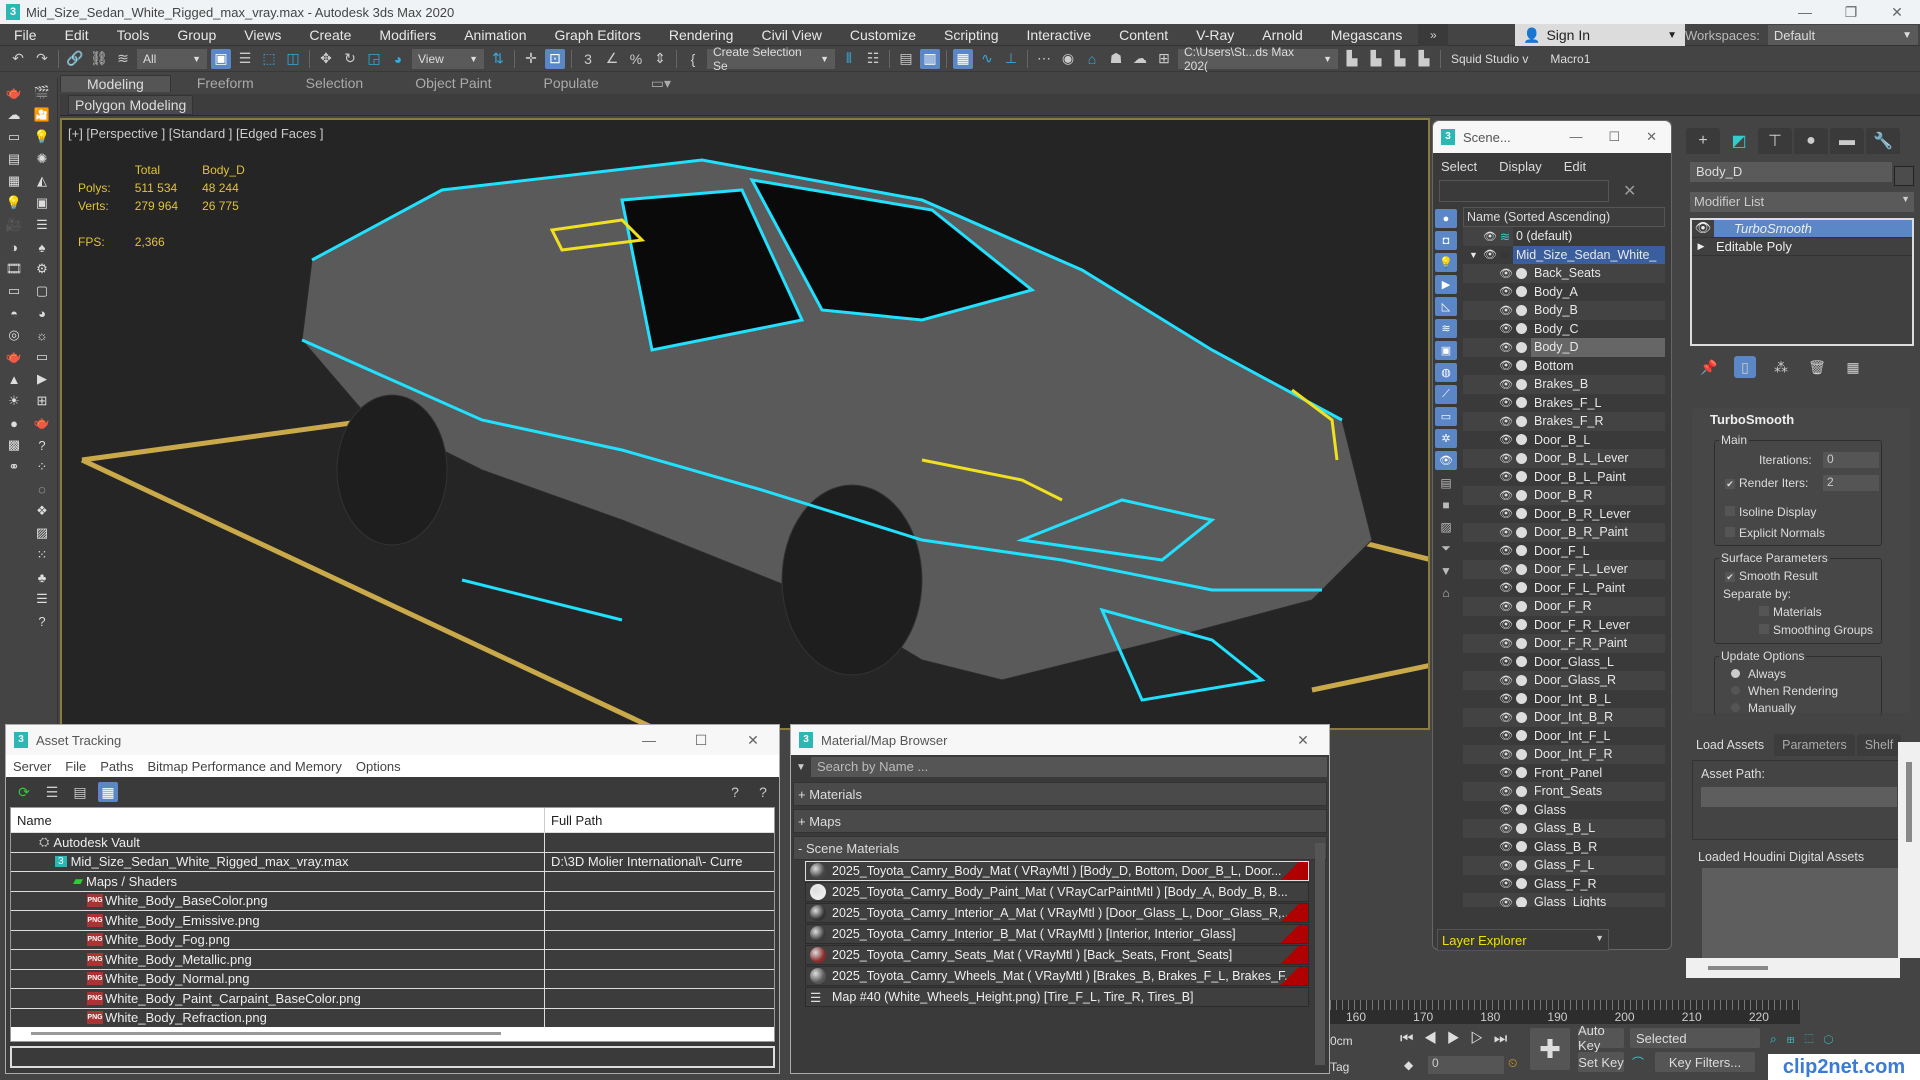  What do you see at coordinates (326, 59) in the screenshot?
I see `move-icon: ✥` at bounding box center [326, 59].